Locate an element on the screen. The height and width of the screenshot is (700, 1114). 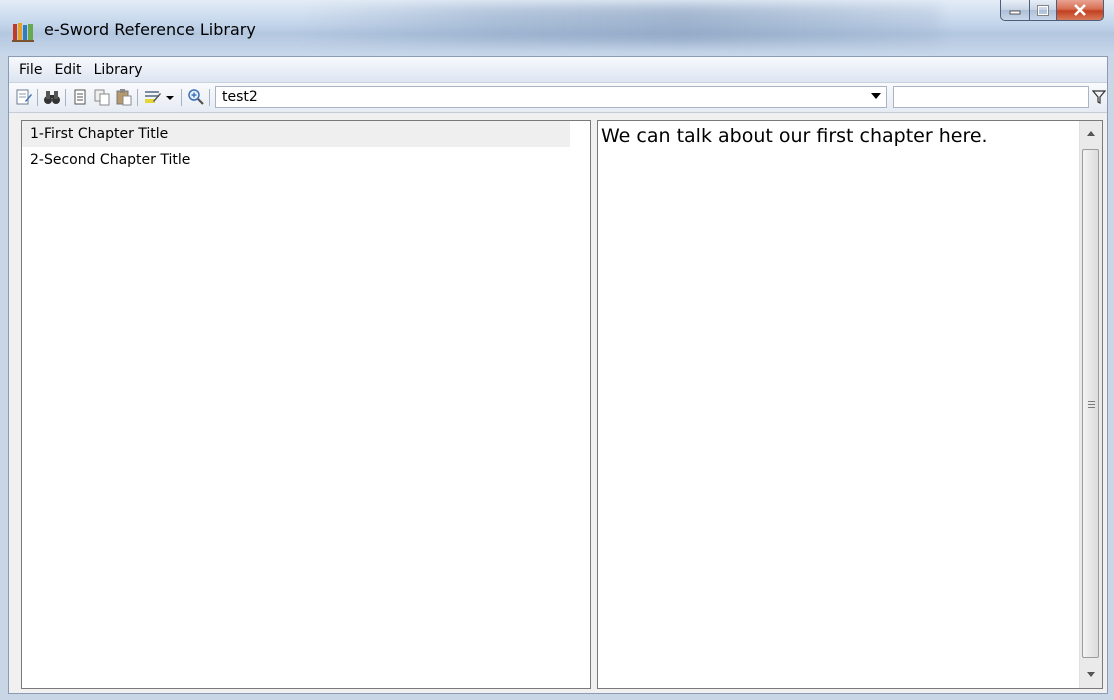
binoculars-icon is located at coordinates (52, 97).